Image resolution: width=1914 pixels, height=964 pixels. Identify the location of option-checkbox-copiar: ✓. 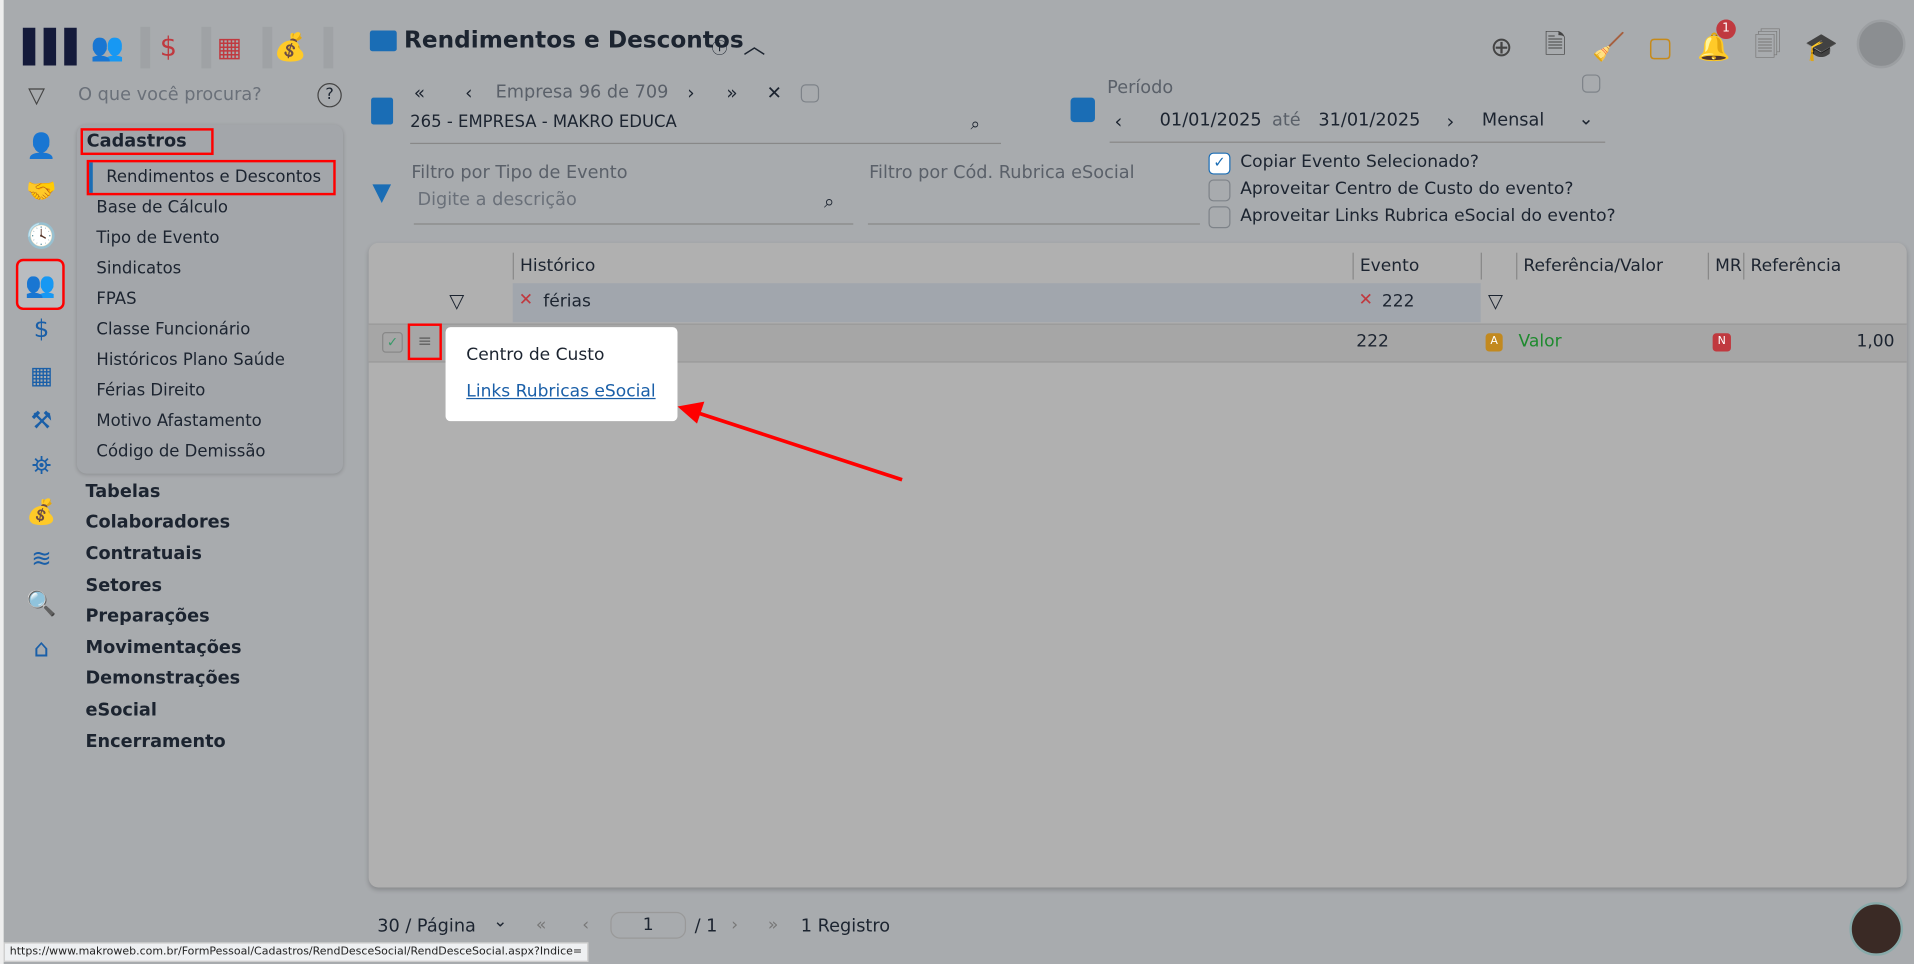
(1219, 163).